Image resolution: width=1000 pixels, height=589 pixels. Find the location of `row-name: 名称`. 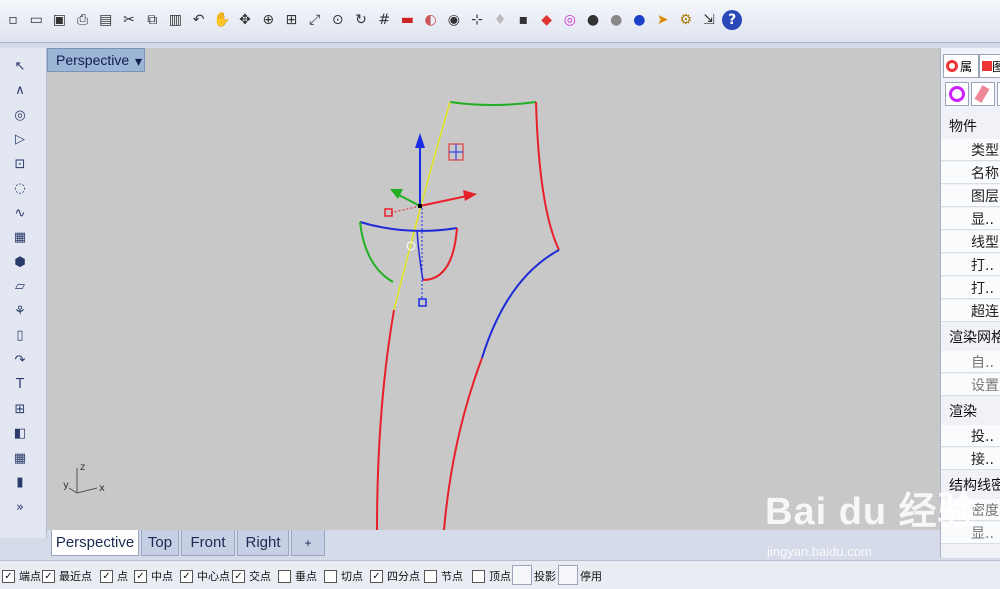

row-name: 名称 is located at coordinates (970, 173).